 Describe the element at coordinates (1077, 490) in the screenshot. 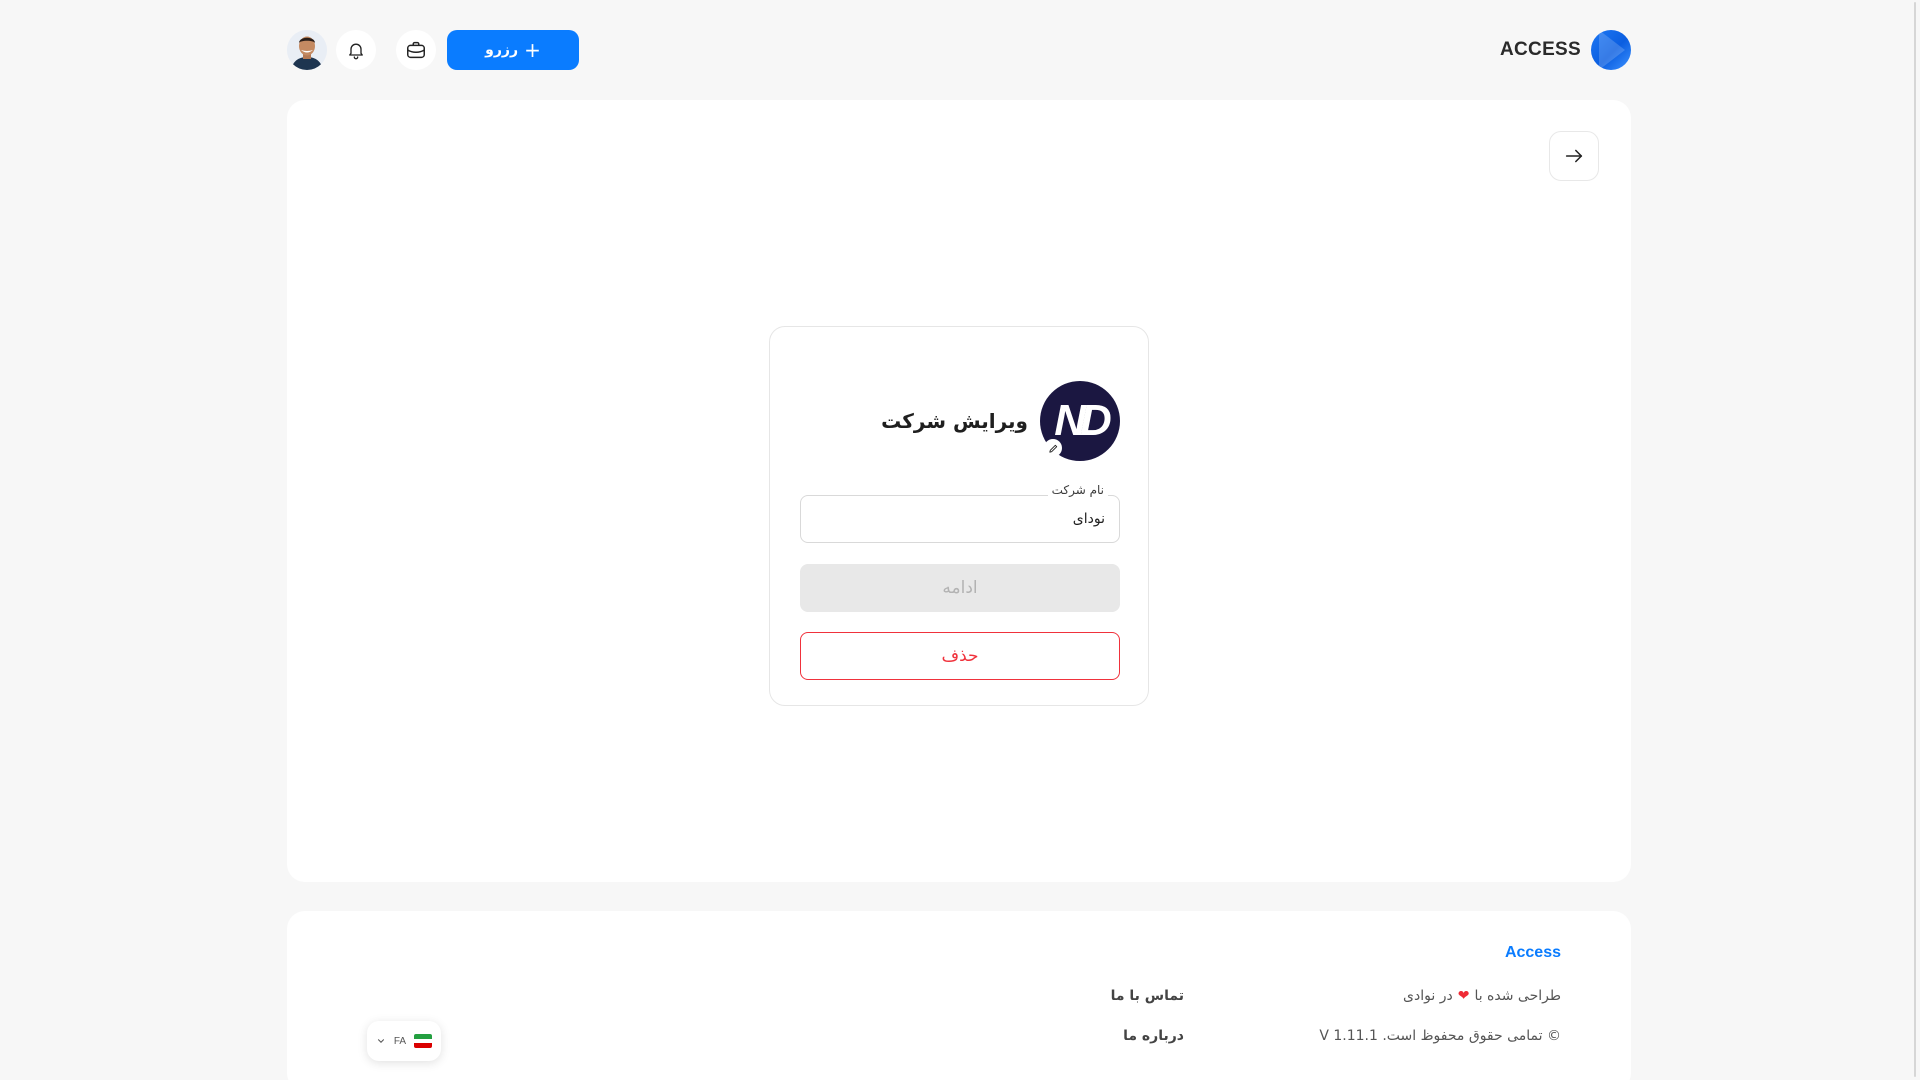

I see `company-name-label: نام شرکت` at that location.